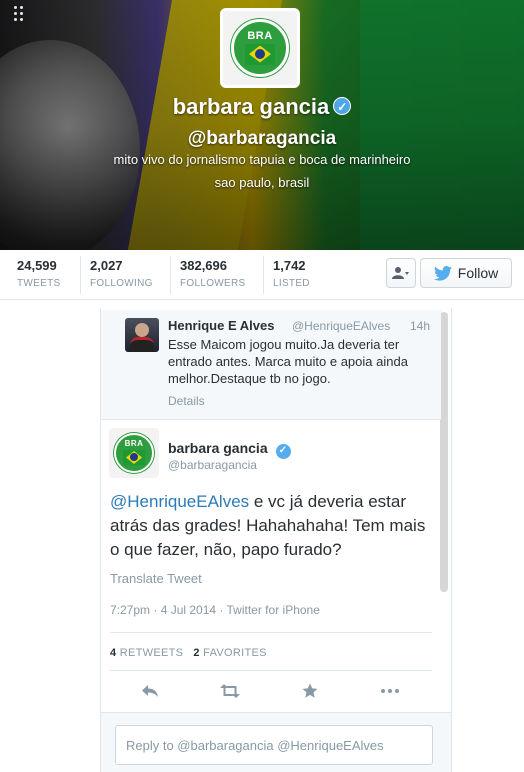 The image size is (524, 772). I want to click on translate-tweet-link: Translate Tweet, so click(156, 578).